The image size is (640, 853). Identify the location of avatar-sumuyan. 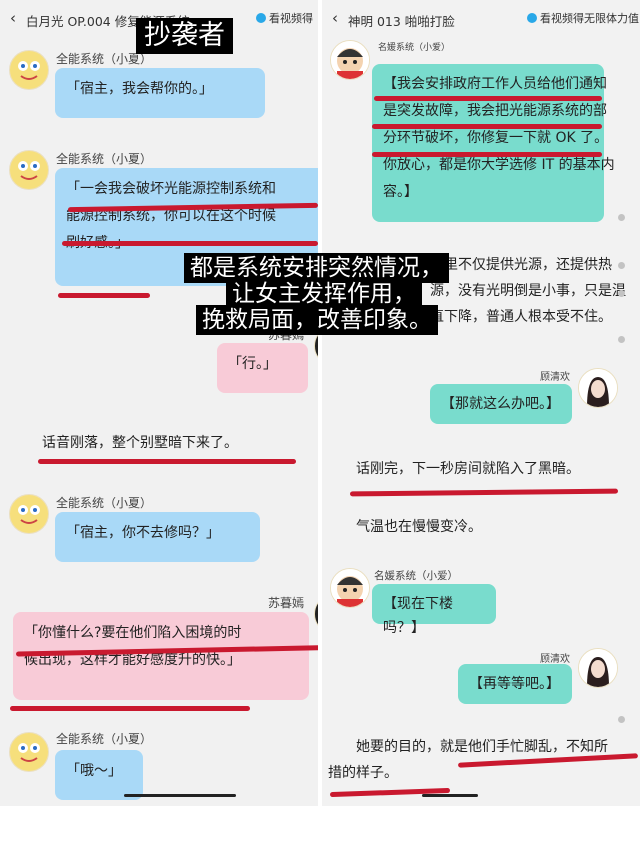
(316, 614).